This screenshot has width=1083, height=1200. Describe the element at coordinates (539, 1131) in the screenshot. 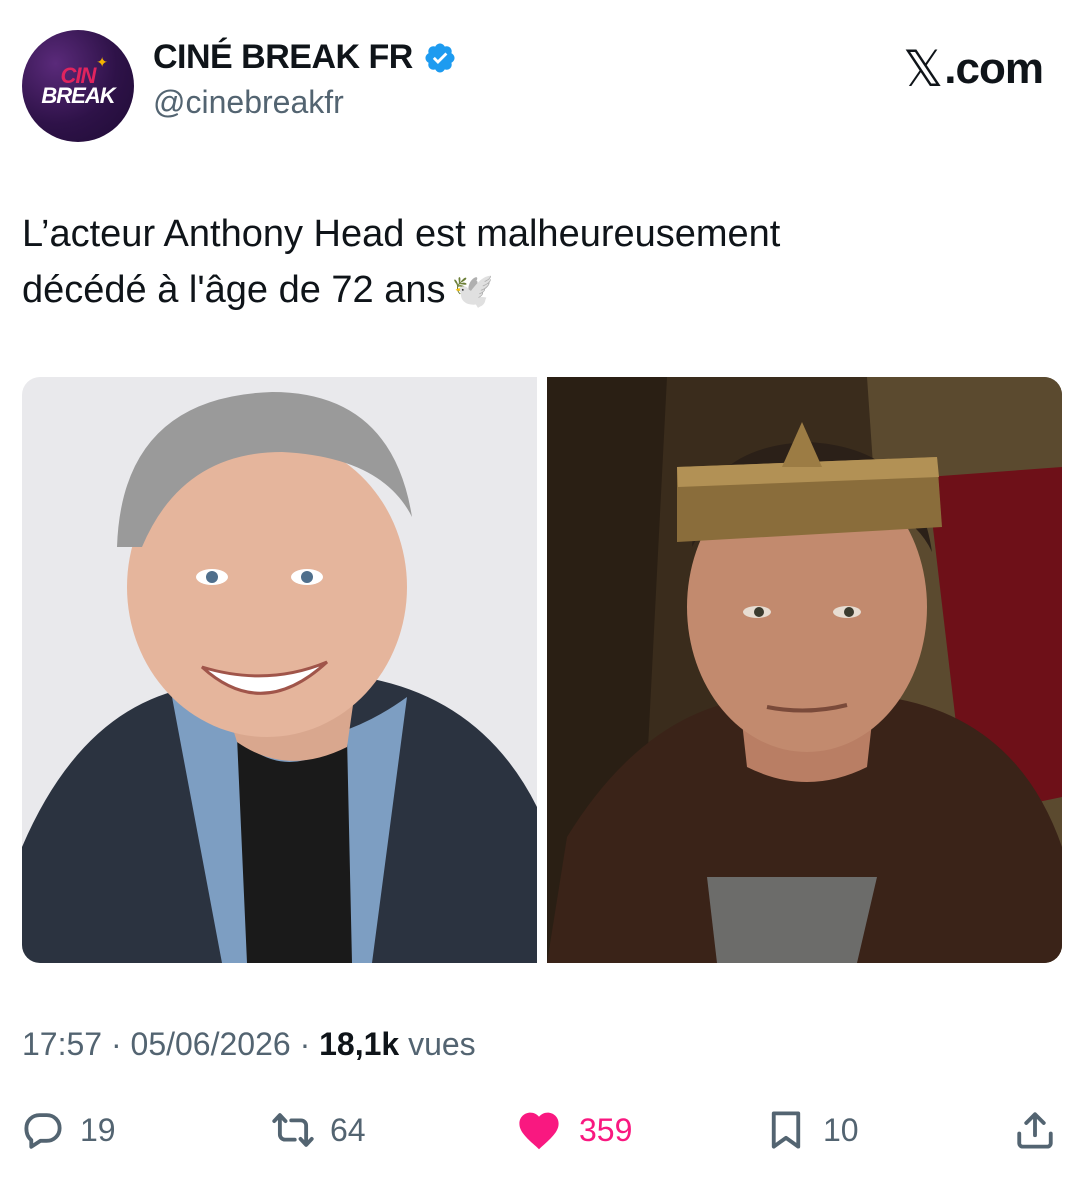

I see `heart-icon` at that location.